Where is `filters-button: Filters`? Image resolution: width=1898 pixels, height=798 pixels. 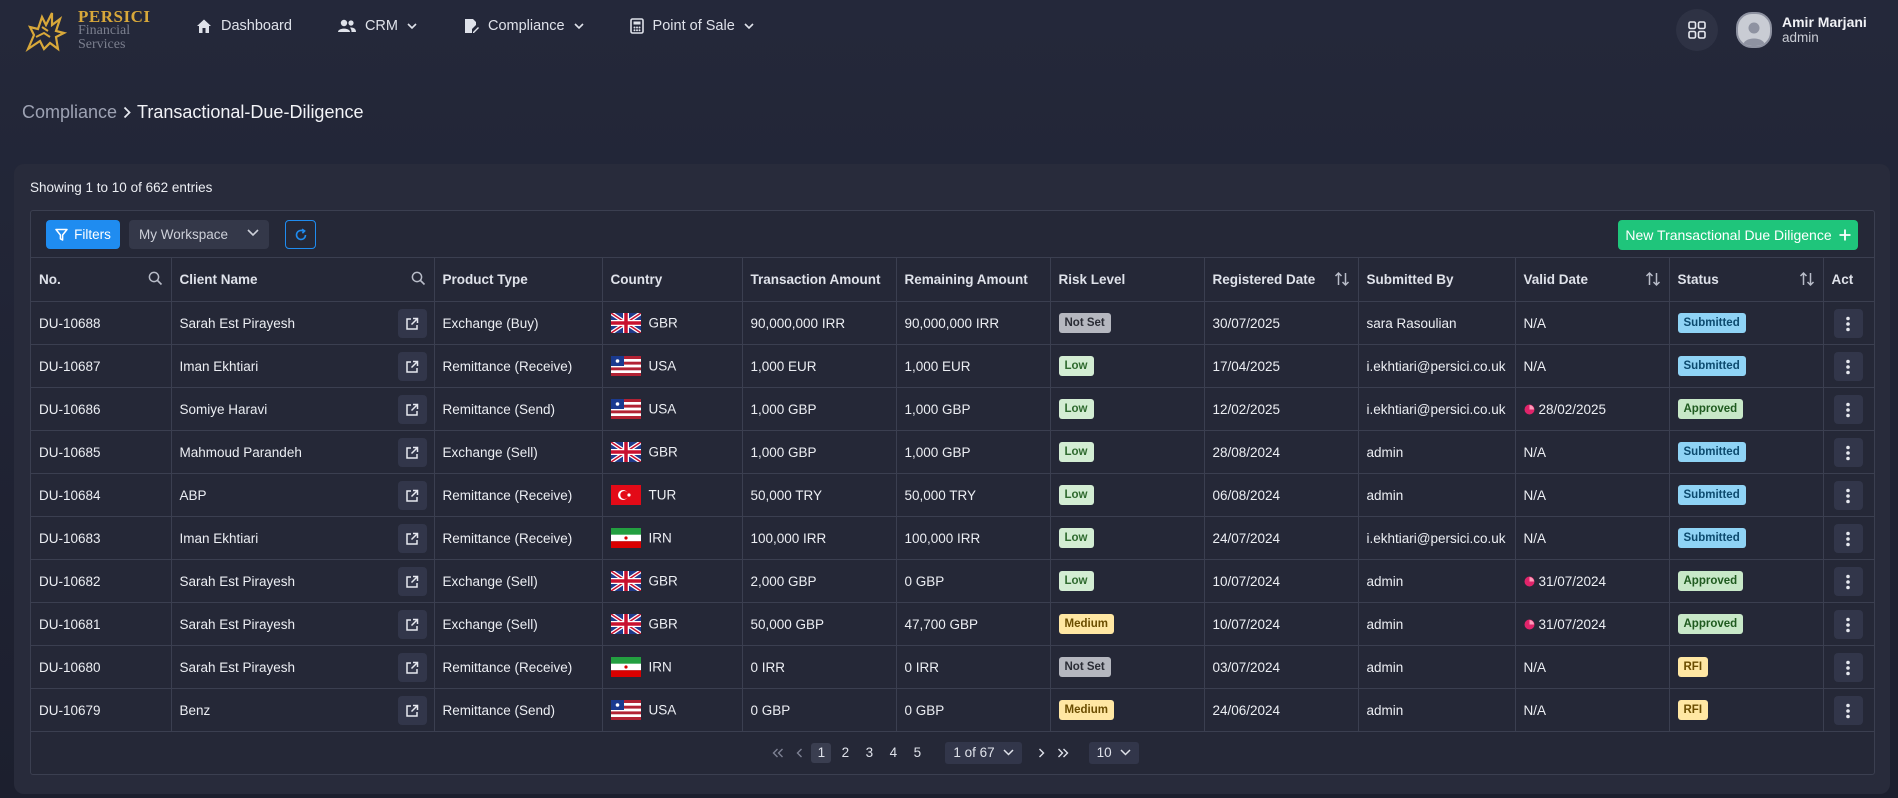 filters-button: Filters is located at coordinates (83, 234).